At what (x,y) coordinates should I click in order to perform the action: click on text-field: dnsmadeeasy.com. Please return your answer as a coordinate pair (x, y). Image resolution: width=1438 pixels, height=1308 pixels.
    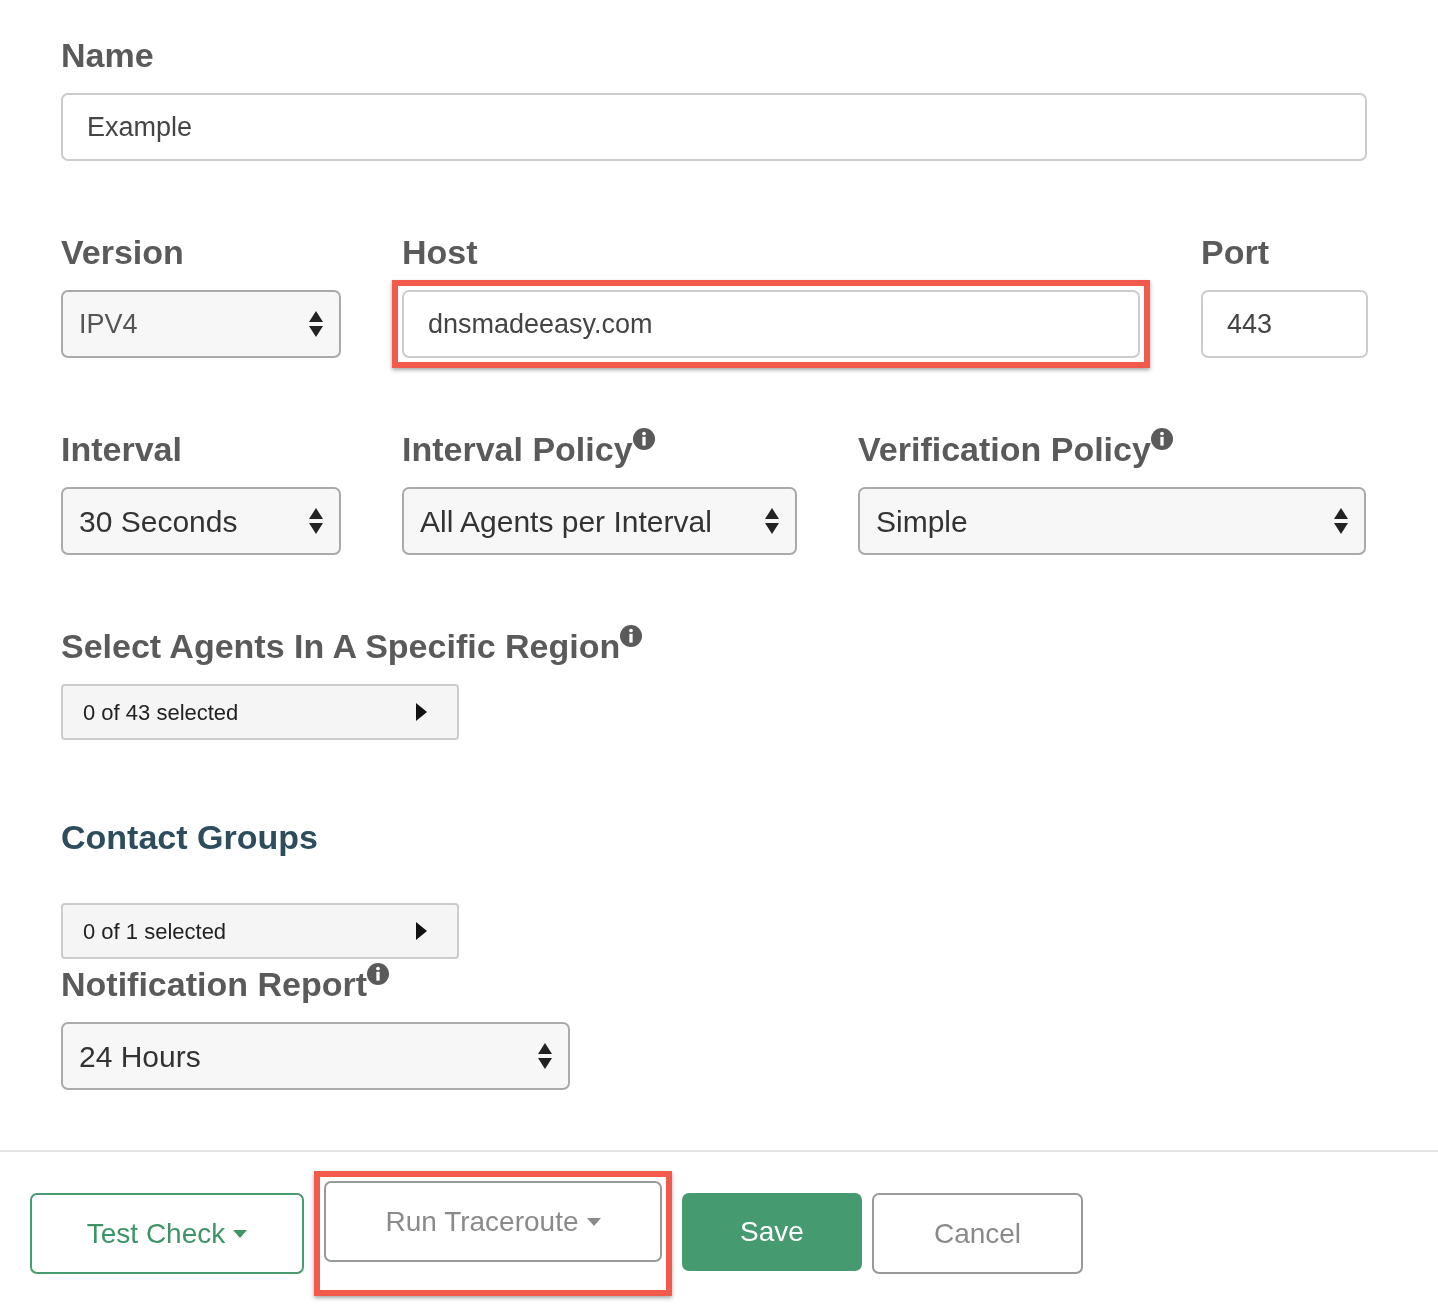
    Looking at the image, I should click on (771, 324).